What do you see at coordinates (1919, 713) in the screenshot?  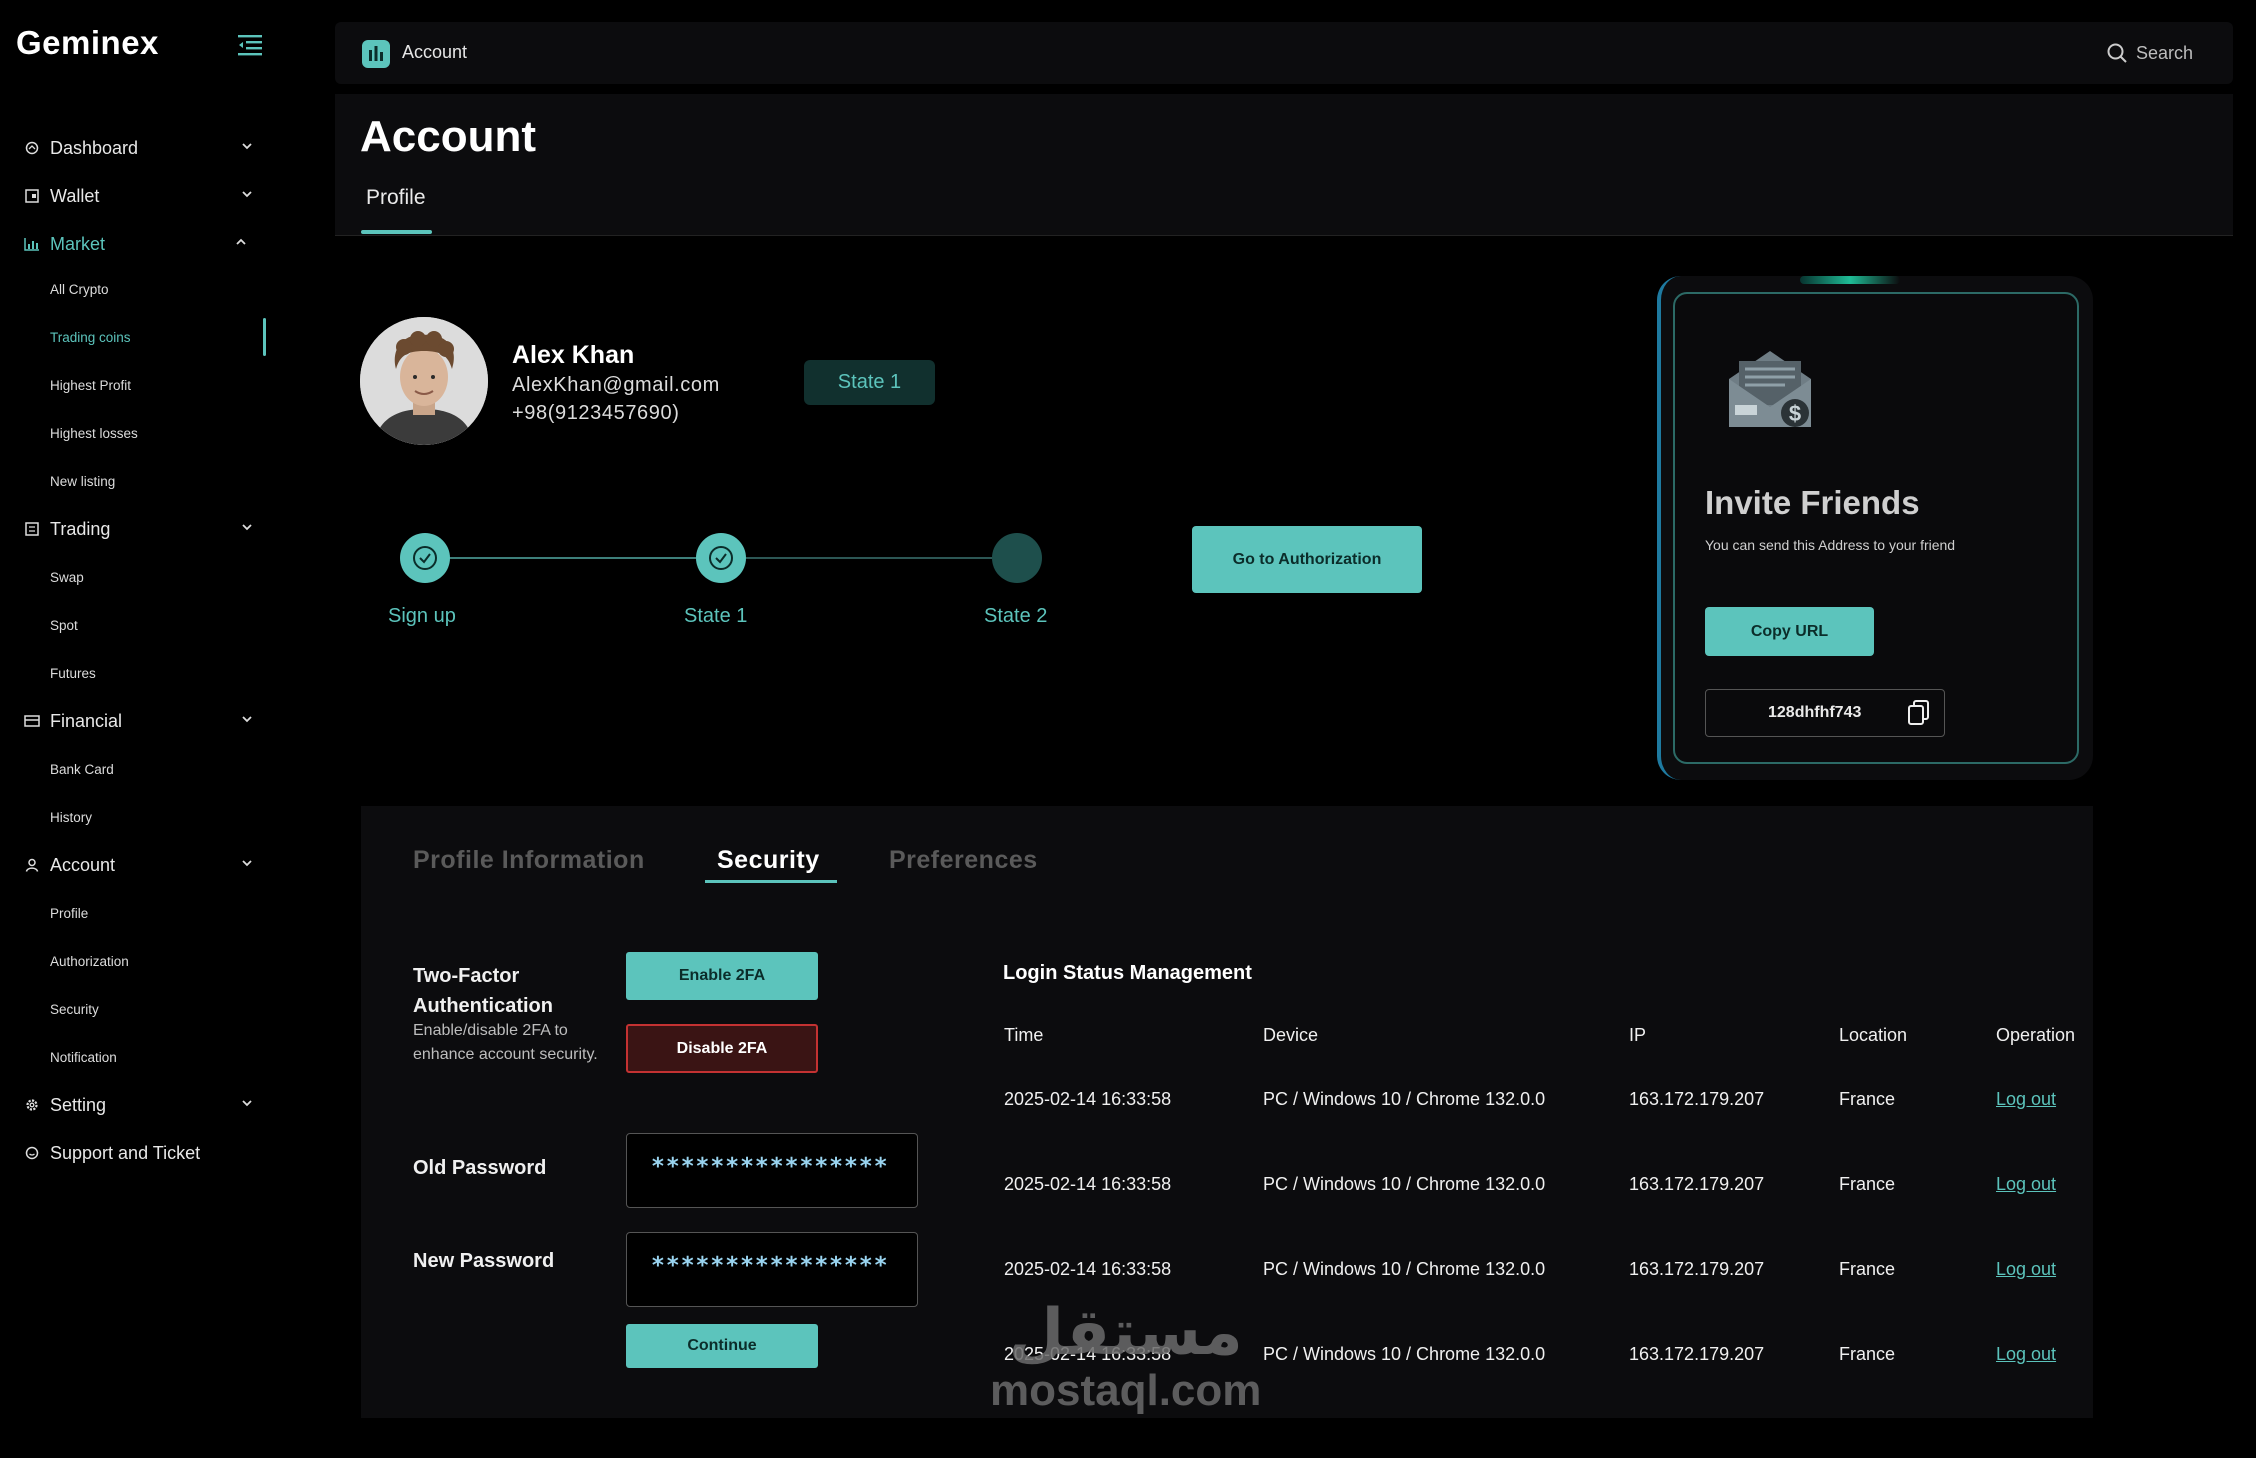 I see `copy-icon` at bounding box center [1919, 713].